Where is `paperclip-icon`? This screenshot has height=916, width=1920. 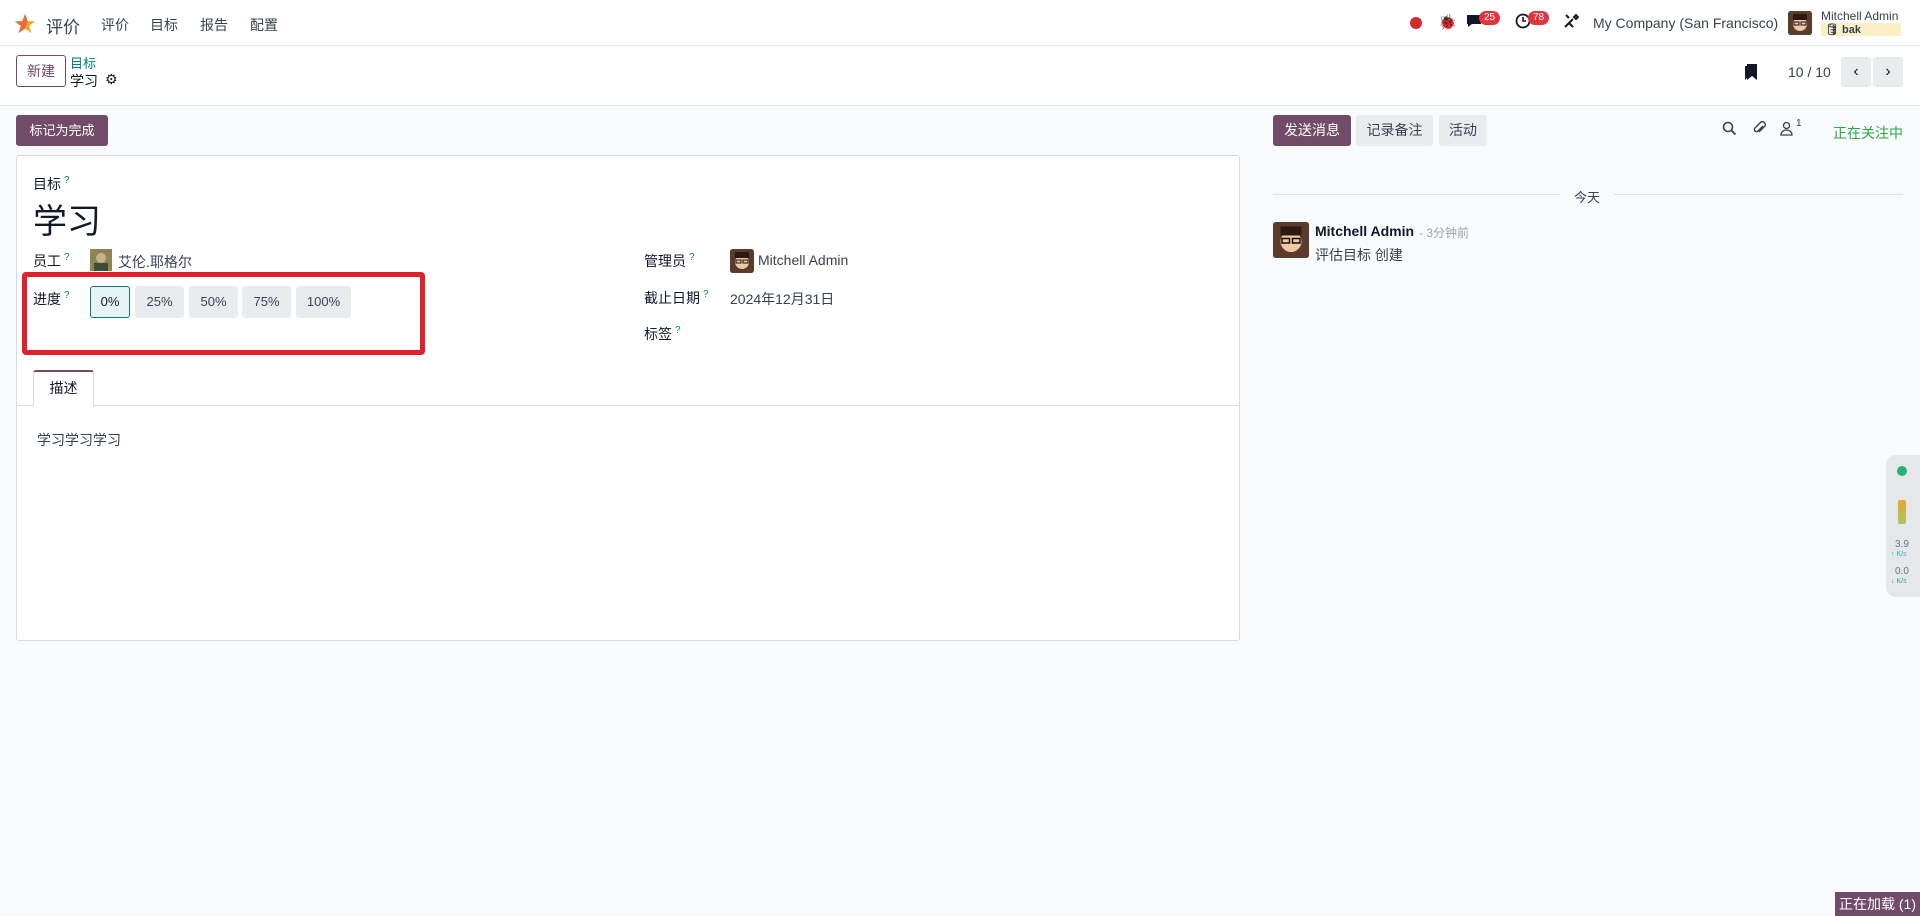 paperclip-icon is located at coordinates (1759, 130).